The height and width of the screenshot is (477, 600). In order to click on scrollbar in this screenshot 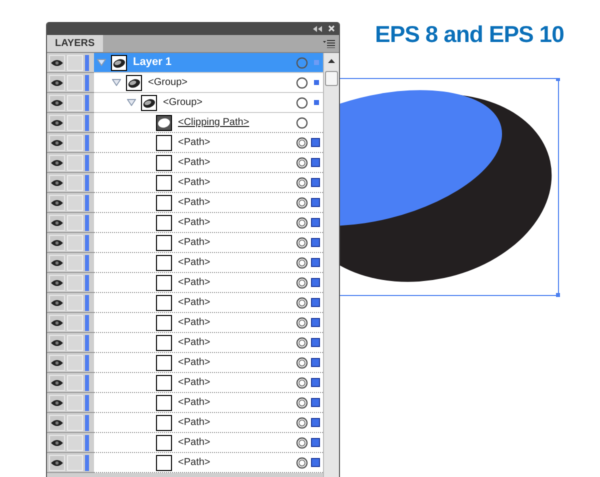, I will do `click(331, 265)`.